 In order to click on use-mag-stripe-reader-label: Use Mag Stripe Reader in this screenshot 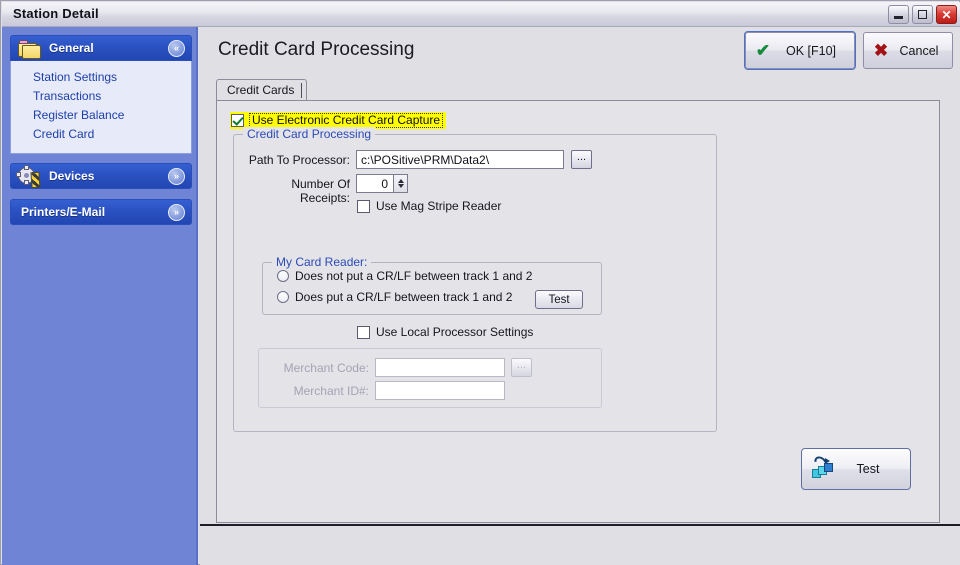, I will do `click(439, 206)`.